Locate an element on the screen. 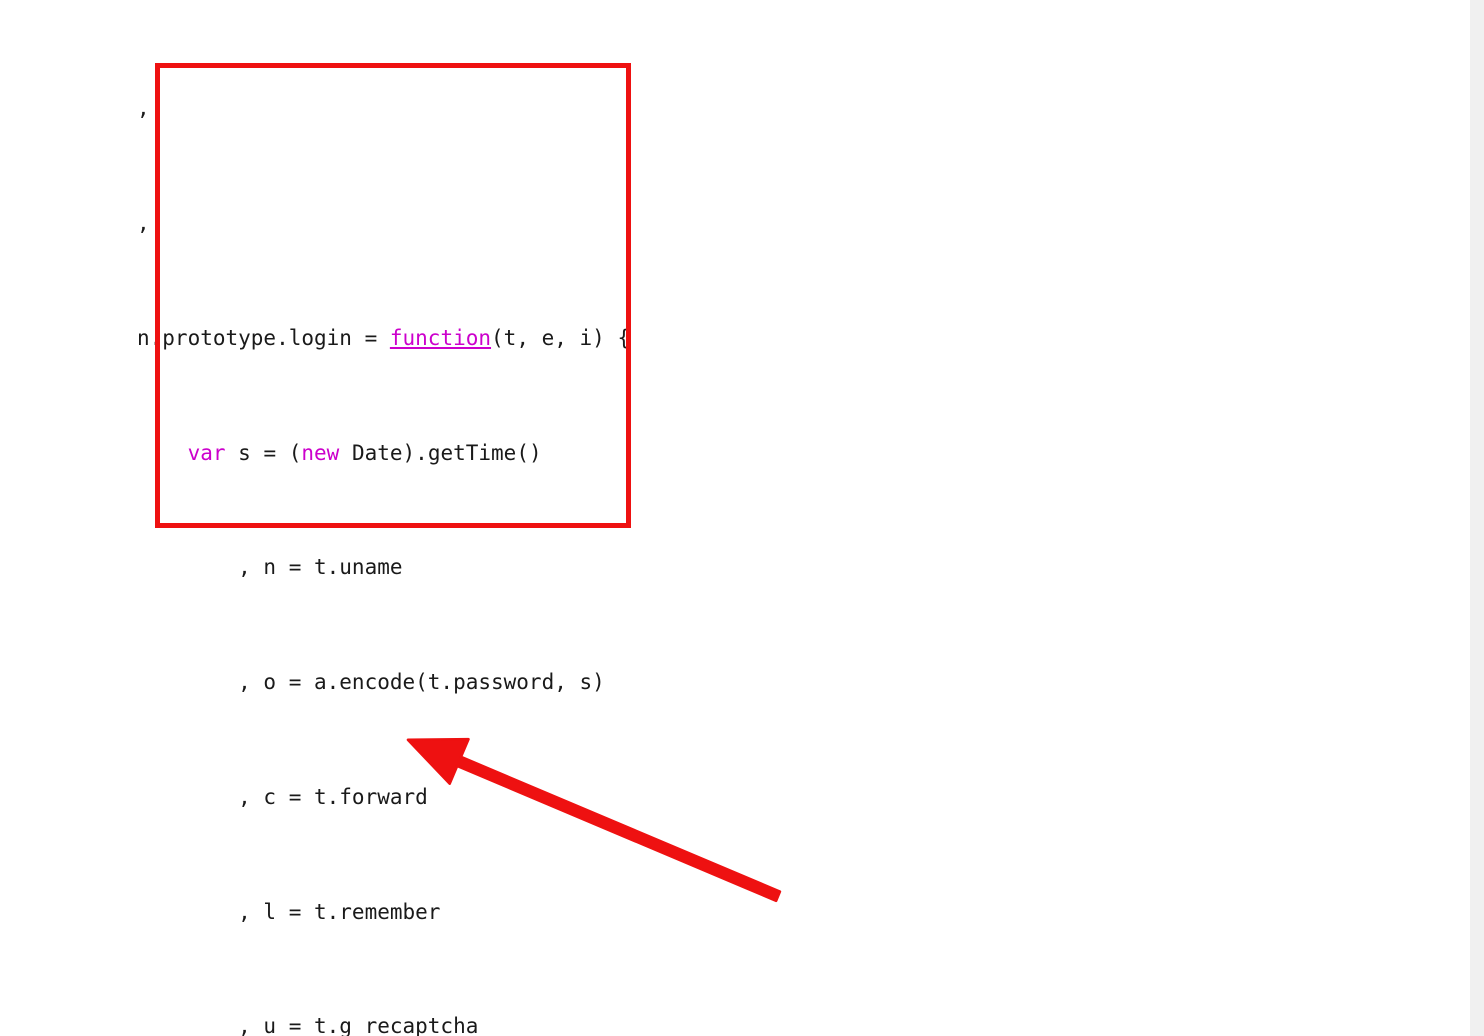  code-line: , c = t.forward is located at coordinates (282, 796).